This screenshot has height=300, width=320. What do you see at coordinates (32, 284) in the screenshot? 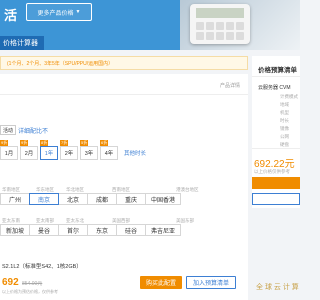
I see `price-original: 854.00元` at bounding box center [32, 284].